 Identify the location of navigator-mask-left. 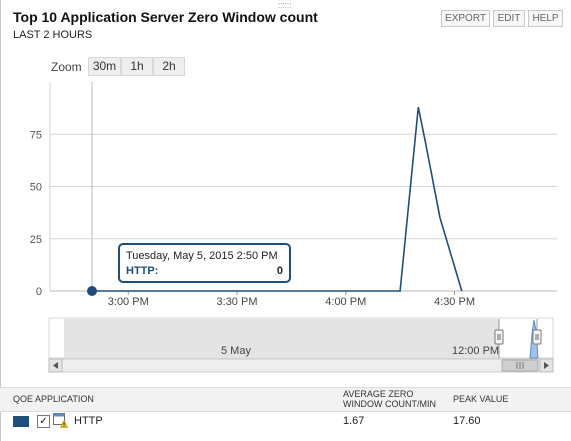
(281, 338).